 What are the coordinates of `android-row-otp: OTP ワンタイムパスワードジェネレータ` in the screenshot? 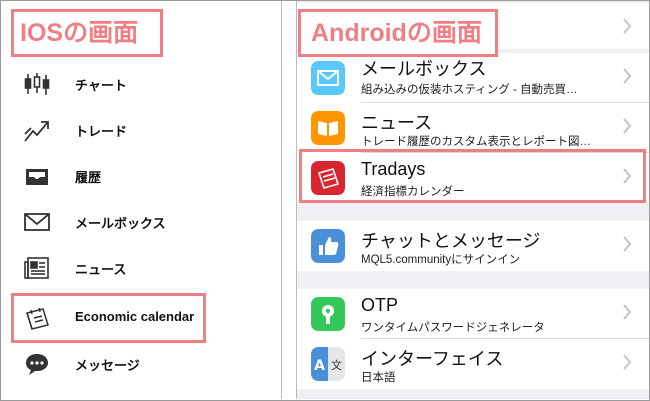 It's located at (473, 314).